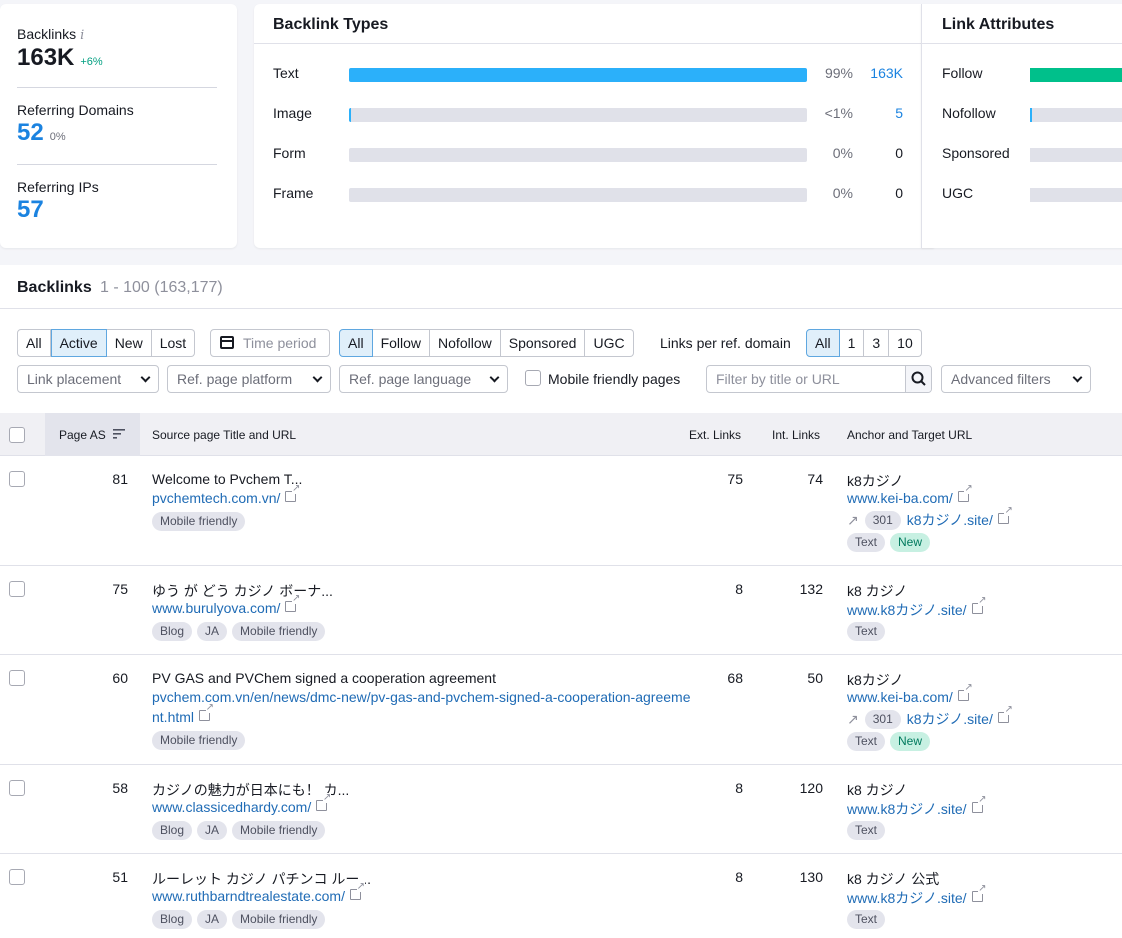 Image resolution: width=1122 pixels, height=938 pixels. Describe the element at coordinates (842, 153) in the screenshot. I see `backlink-type-percent: 0%` at that location.